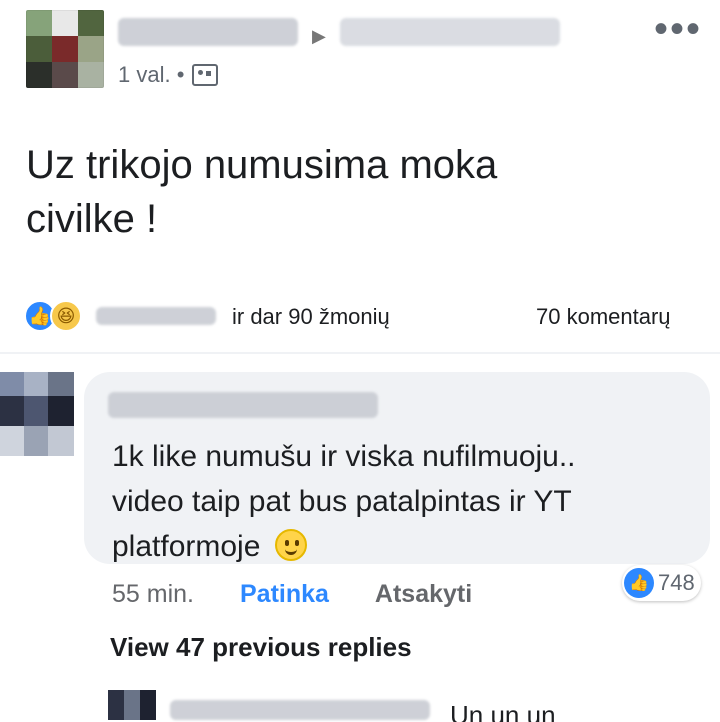  I want to click on reply-name-blurred, so click(300, 710).